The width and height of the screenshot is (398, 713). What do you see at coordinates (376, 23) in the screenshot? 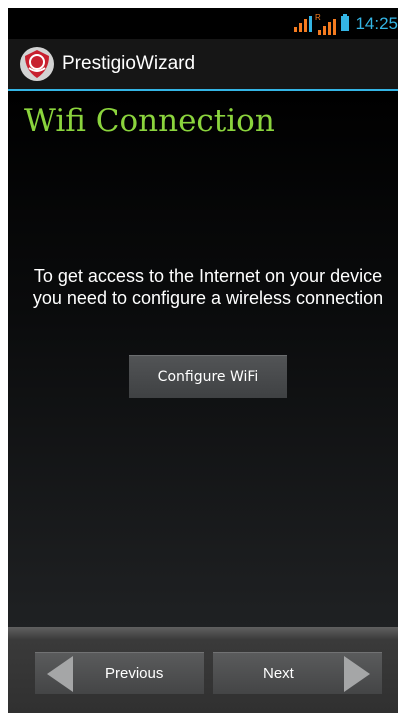
I see `status-clock: 14:25` at bounding box center [376, 23].